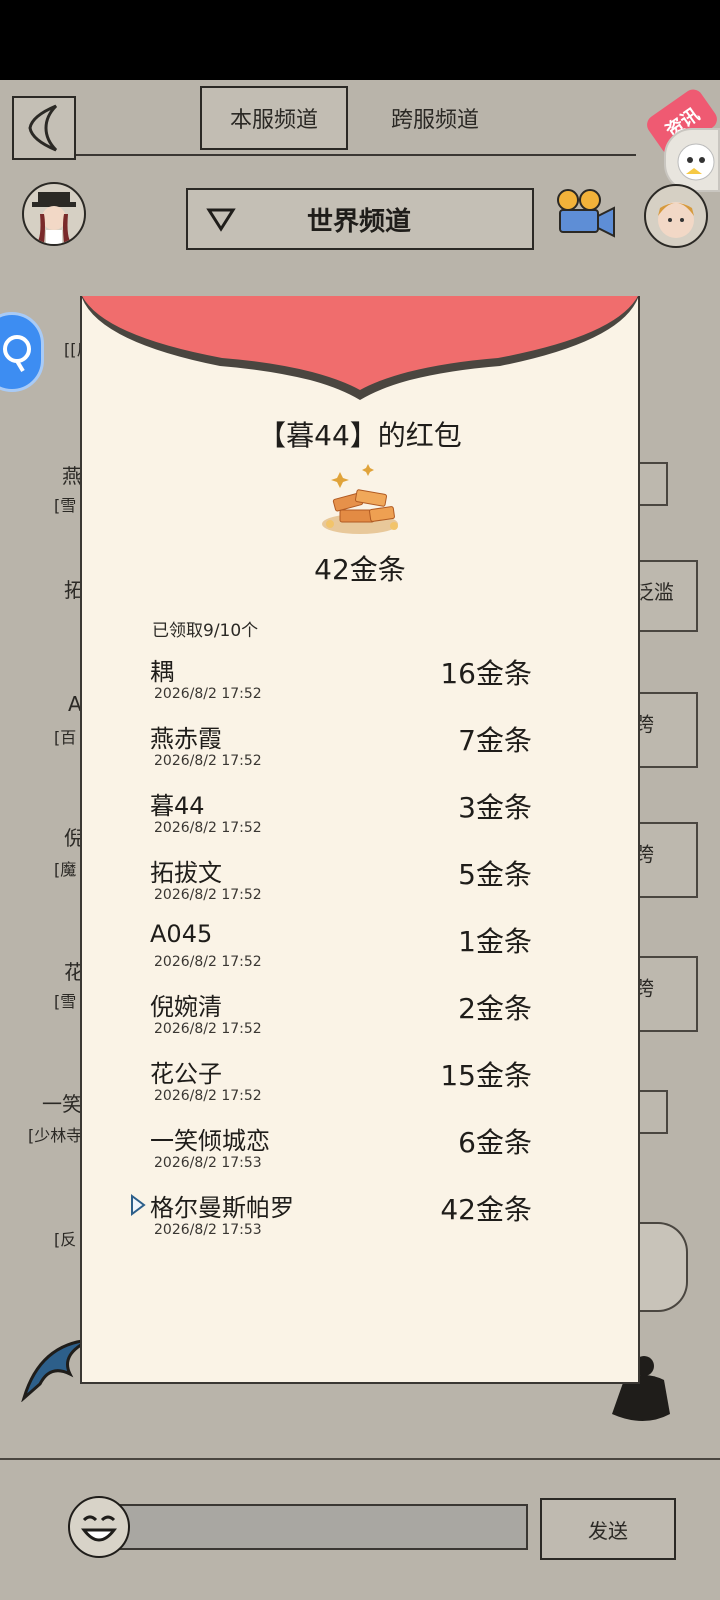 The height and width of the screenshot is (1600, 720). Describe the element at coordinates (177, 806) in the screenshot. I see `claimer-name: 暮44` at that location.